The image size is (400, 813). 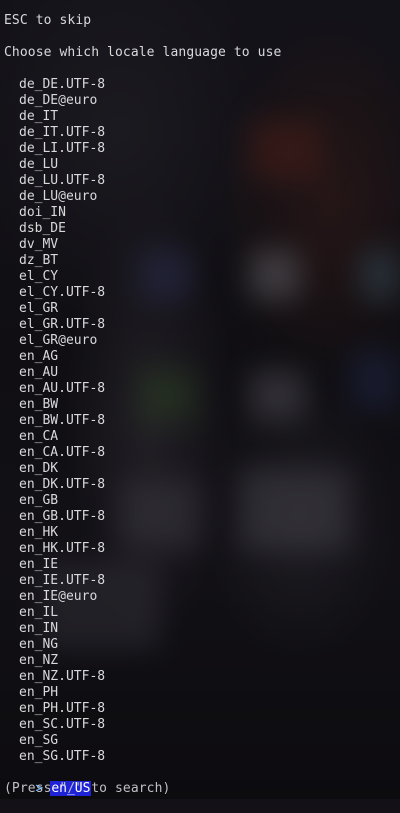 What do you see at coordinates (52, 597) in the screenshot?
I see `locale-option: en_IE@euro` at bounding box center [52, 597].